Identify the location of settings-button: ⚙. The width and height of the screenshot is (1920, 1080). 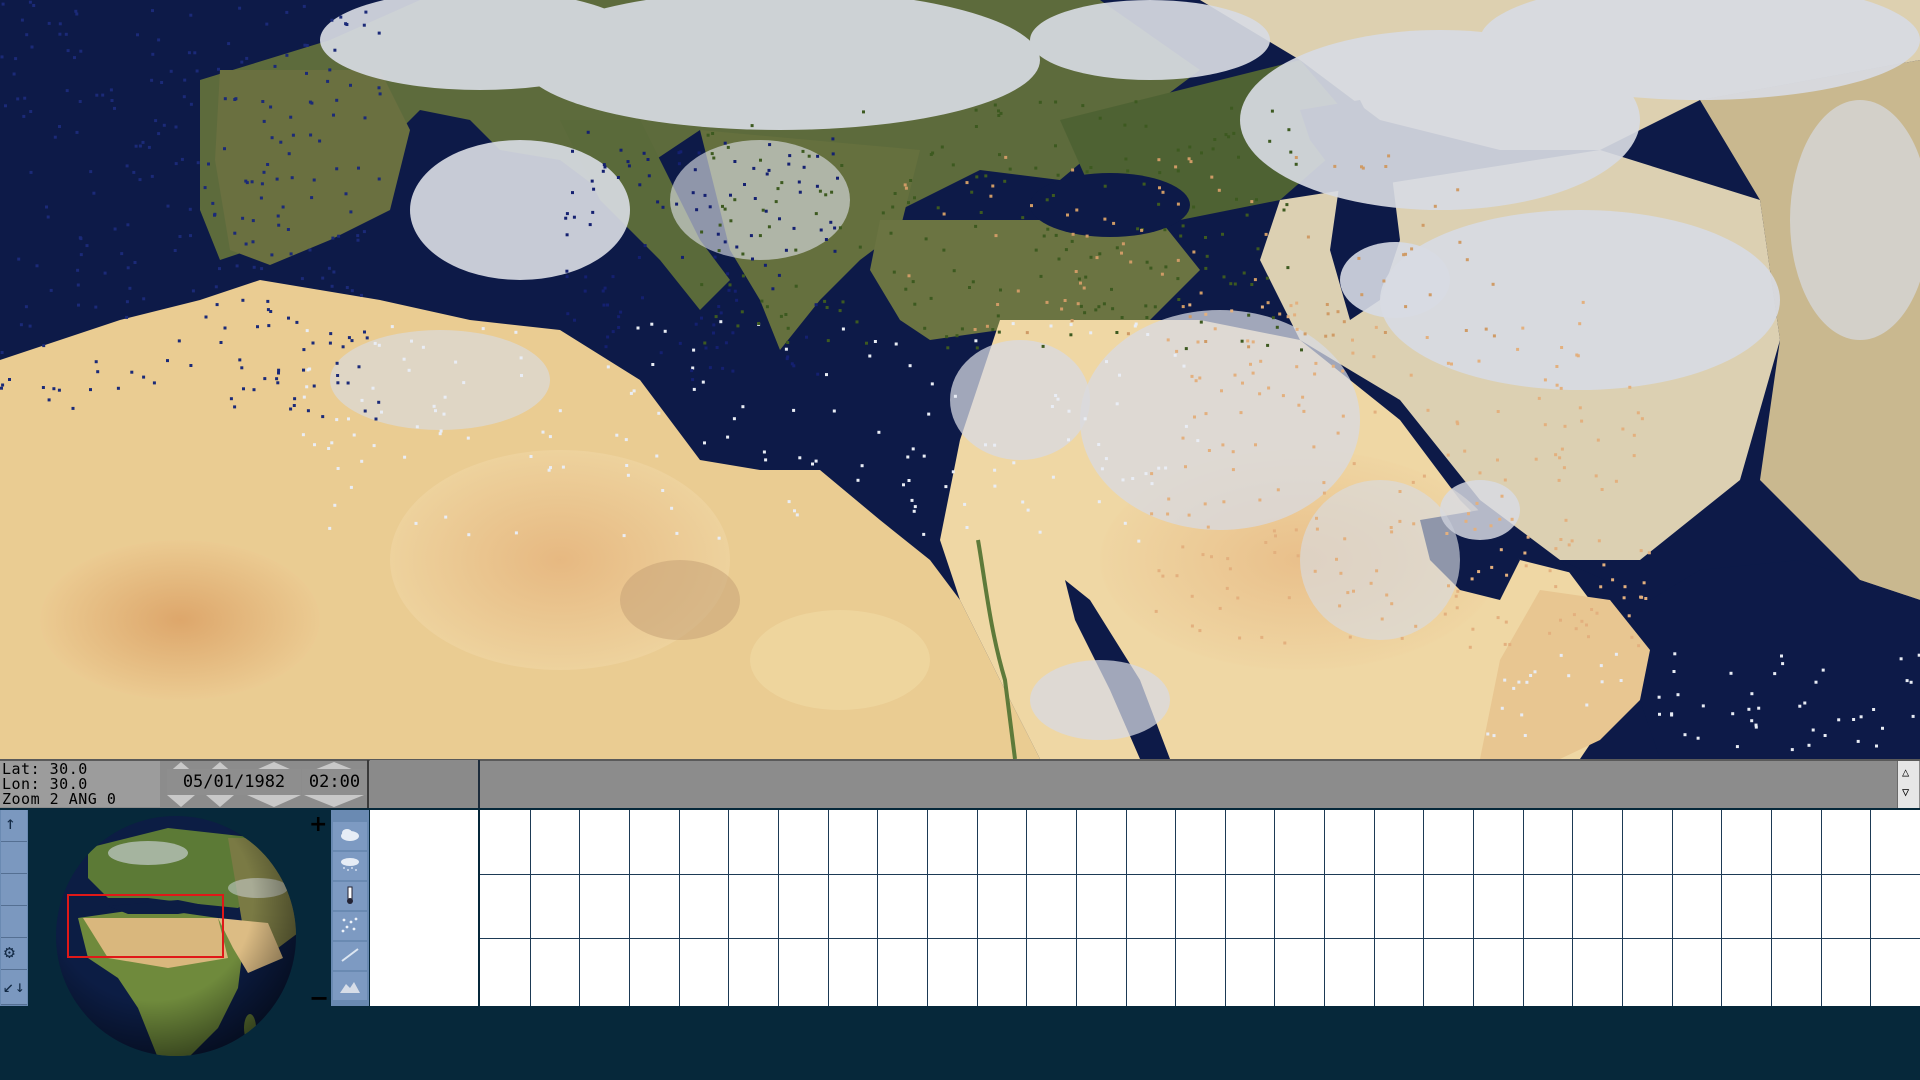
(14, 954).